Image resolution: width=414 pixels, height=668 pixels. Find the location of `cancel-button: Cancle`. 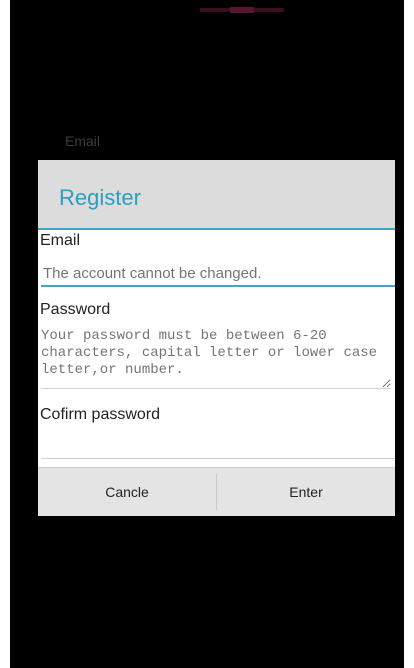

cancel-button: Cancle is located at coordinates (127, 492).